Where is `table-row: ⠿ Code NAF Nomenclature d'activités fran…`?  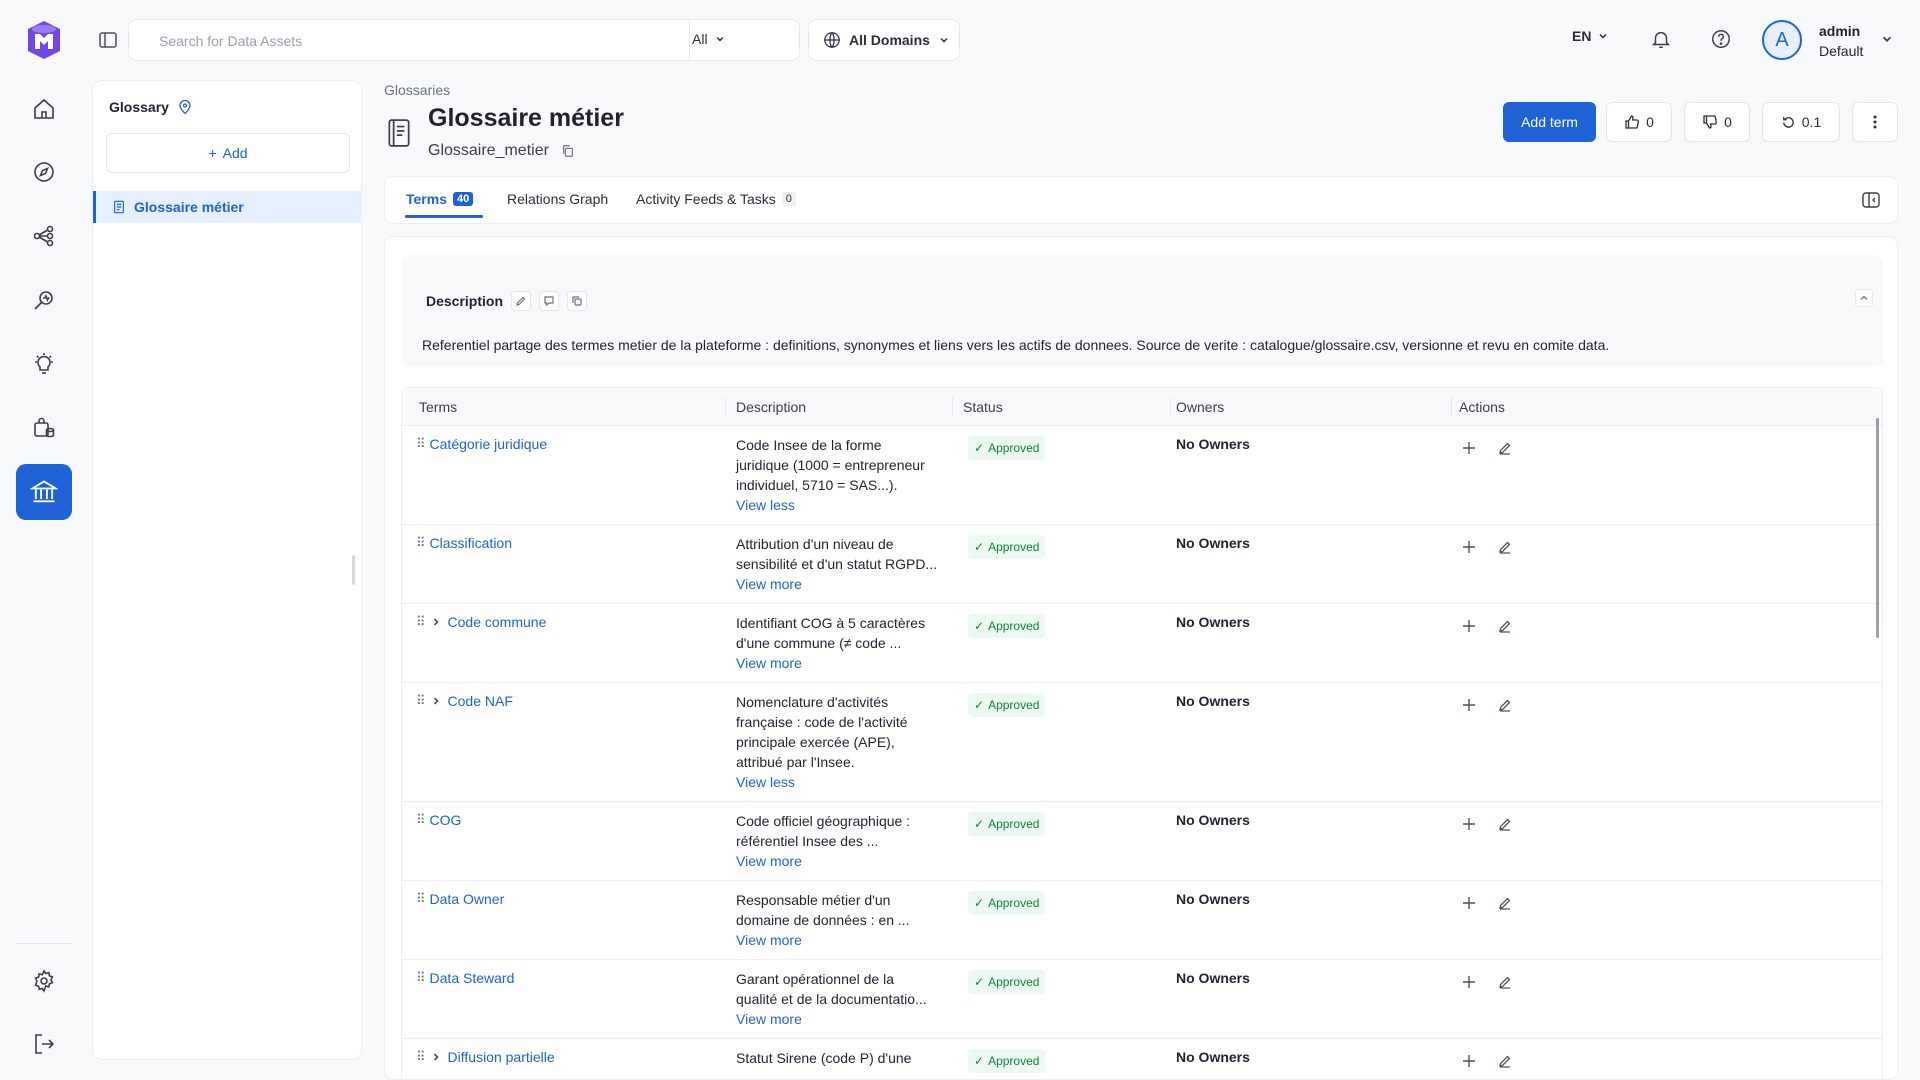
table-row: ⠿ Code NAF Nomenclature d'activités fran… is located at coordinates (1142, 742).